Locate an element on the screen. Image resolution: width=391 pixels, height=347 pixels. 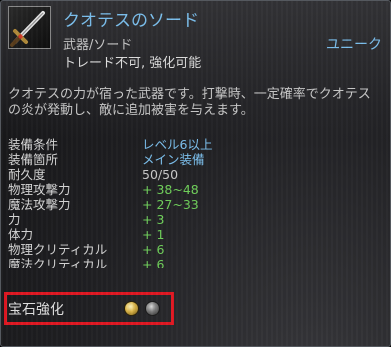
highlight-box is located at coordinates (89, 308).